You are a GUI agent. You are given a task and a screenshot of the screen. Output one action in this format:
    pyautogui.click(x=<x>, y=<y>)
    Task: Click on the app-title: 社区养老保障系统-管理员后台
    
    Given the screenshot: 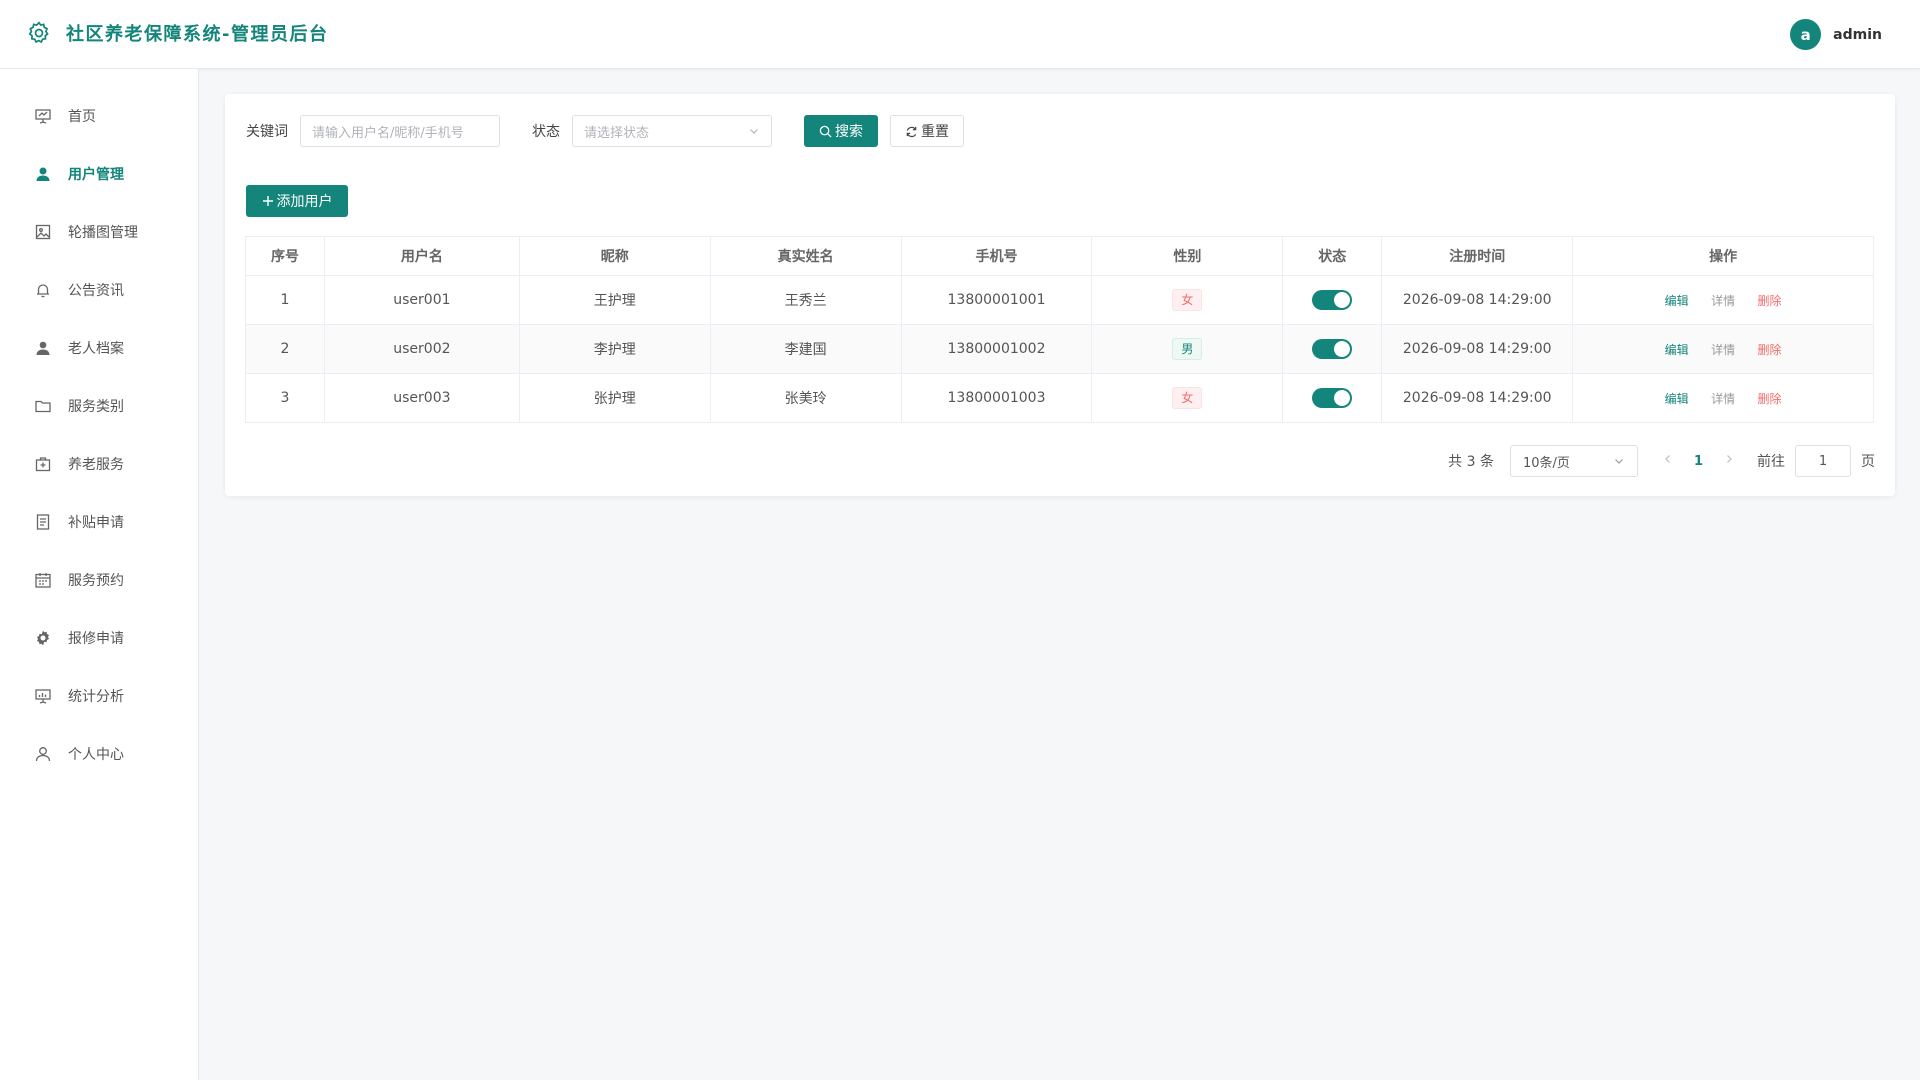 What is the action you would take?
    pyautogui.click(x=197, y=34)
    